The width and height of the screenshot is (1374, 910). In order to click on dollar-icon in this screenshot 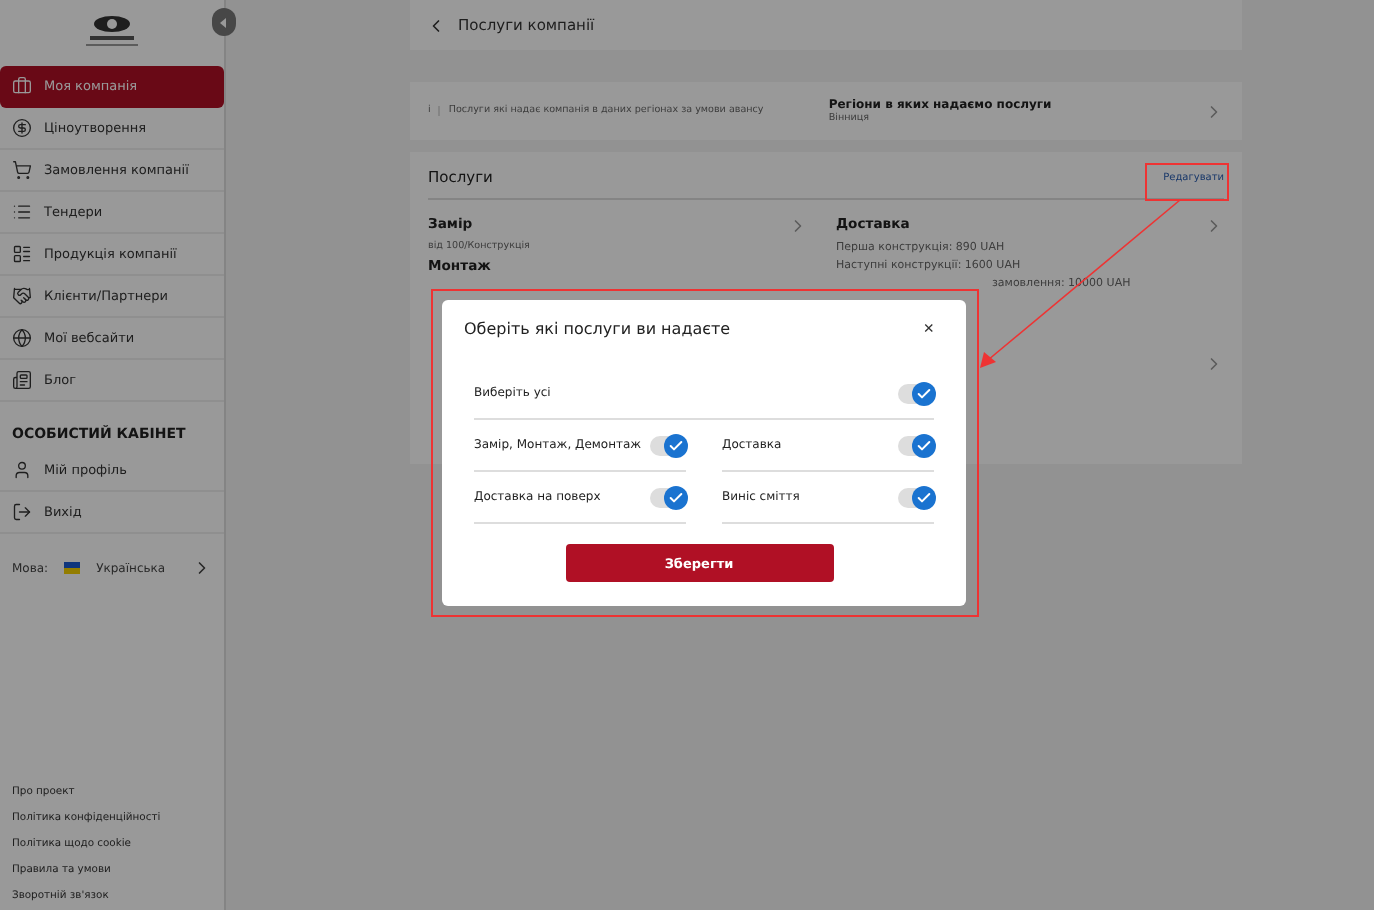, I will do `click(22, 128)`.